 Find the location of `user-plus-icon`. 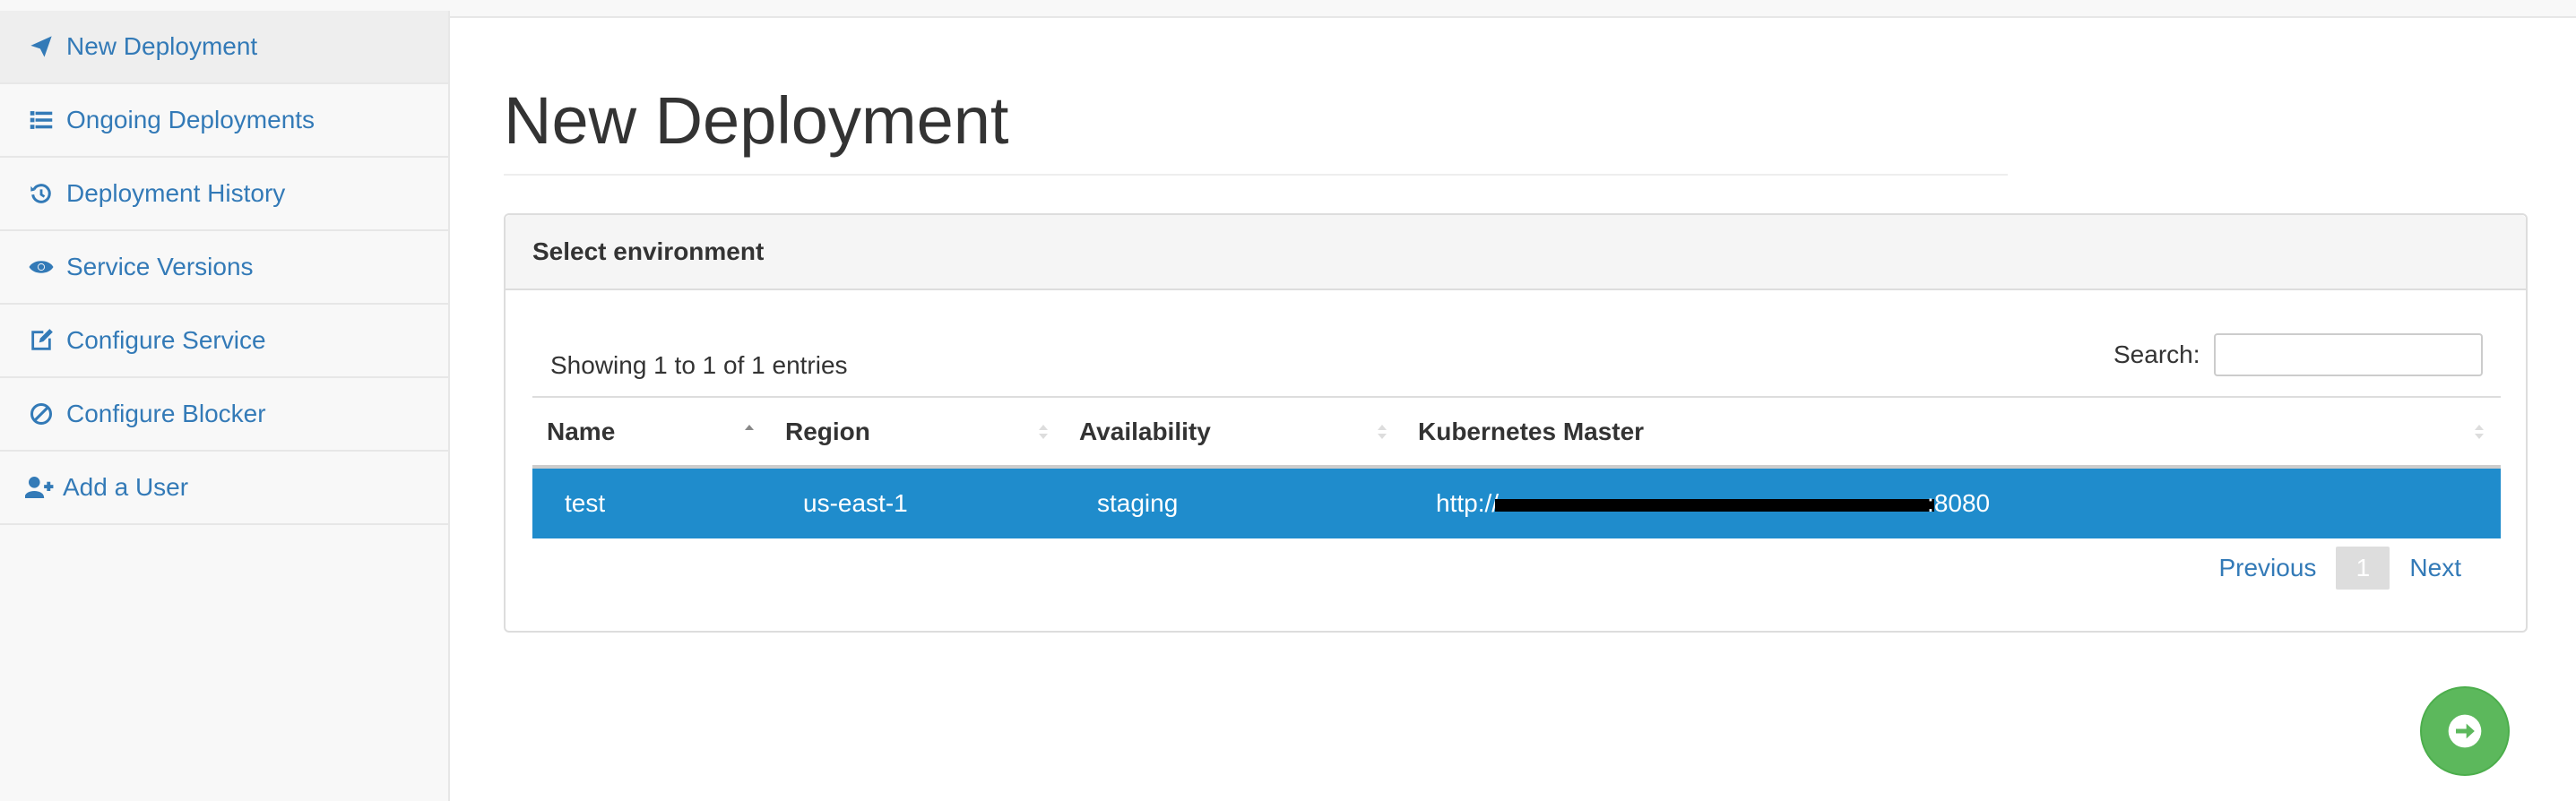

user-plus-icon is located at coordinates (40, 488).